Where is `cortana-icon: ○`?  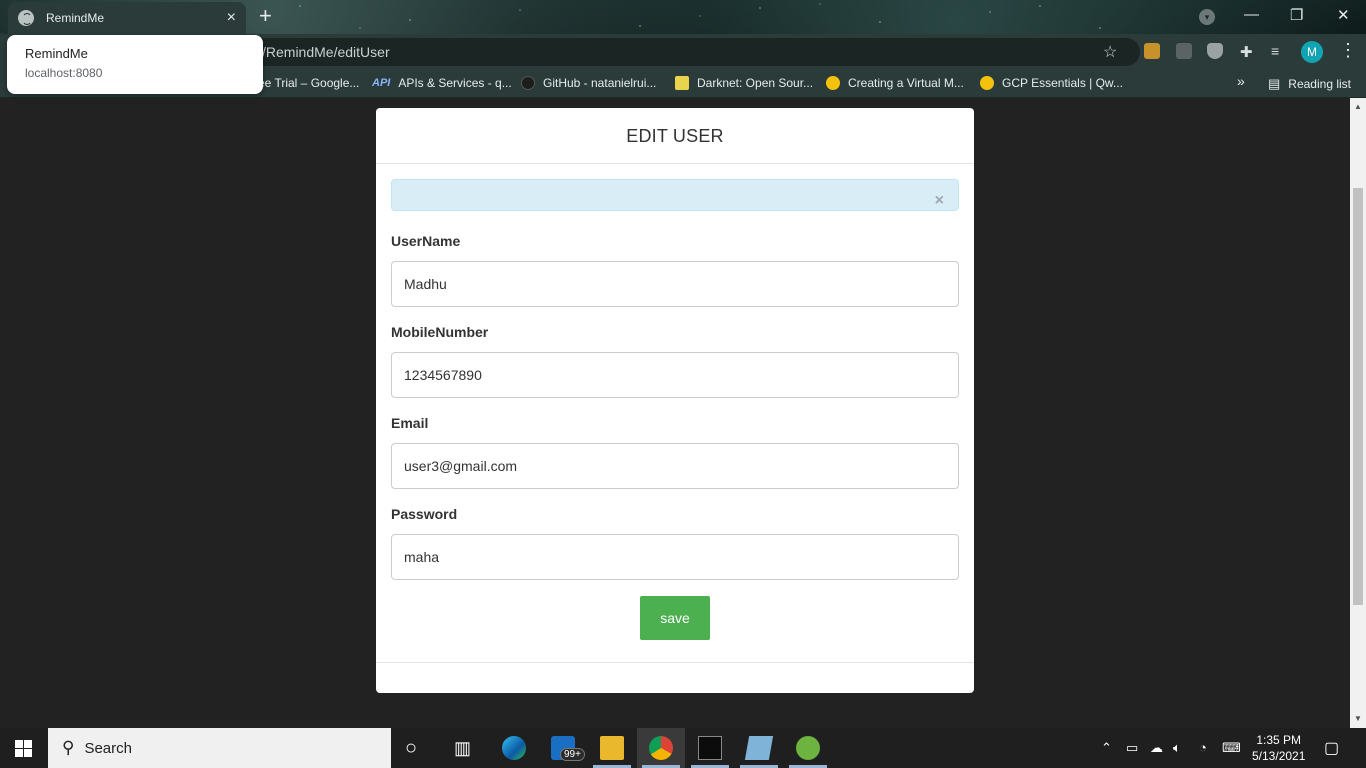 cortana-icon: ○ is located at coordinates (417, 748).